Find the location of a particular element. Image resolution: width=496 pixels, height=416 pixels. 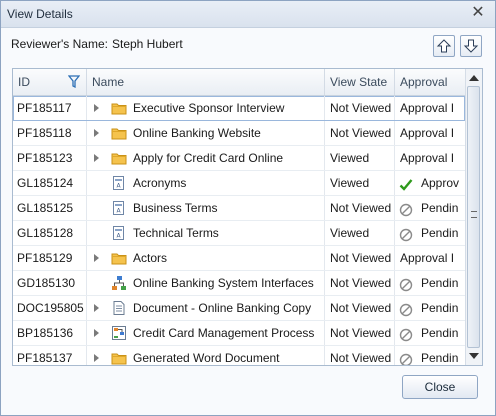

row-name-cell: Document - Online Banking Copy is located at coordinates (206, 308).